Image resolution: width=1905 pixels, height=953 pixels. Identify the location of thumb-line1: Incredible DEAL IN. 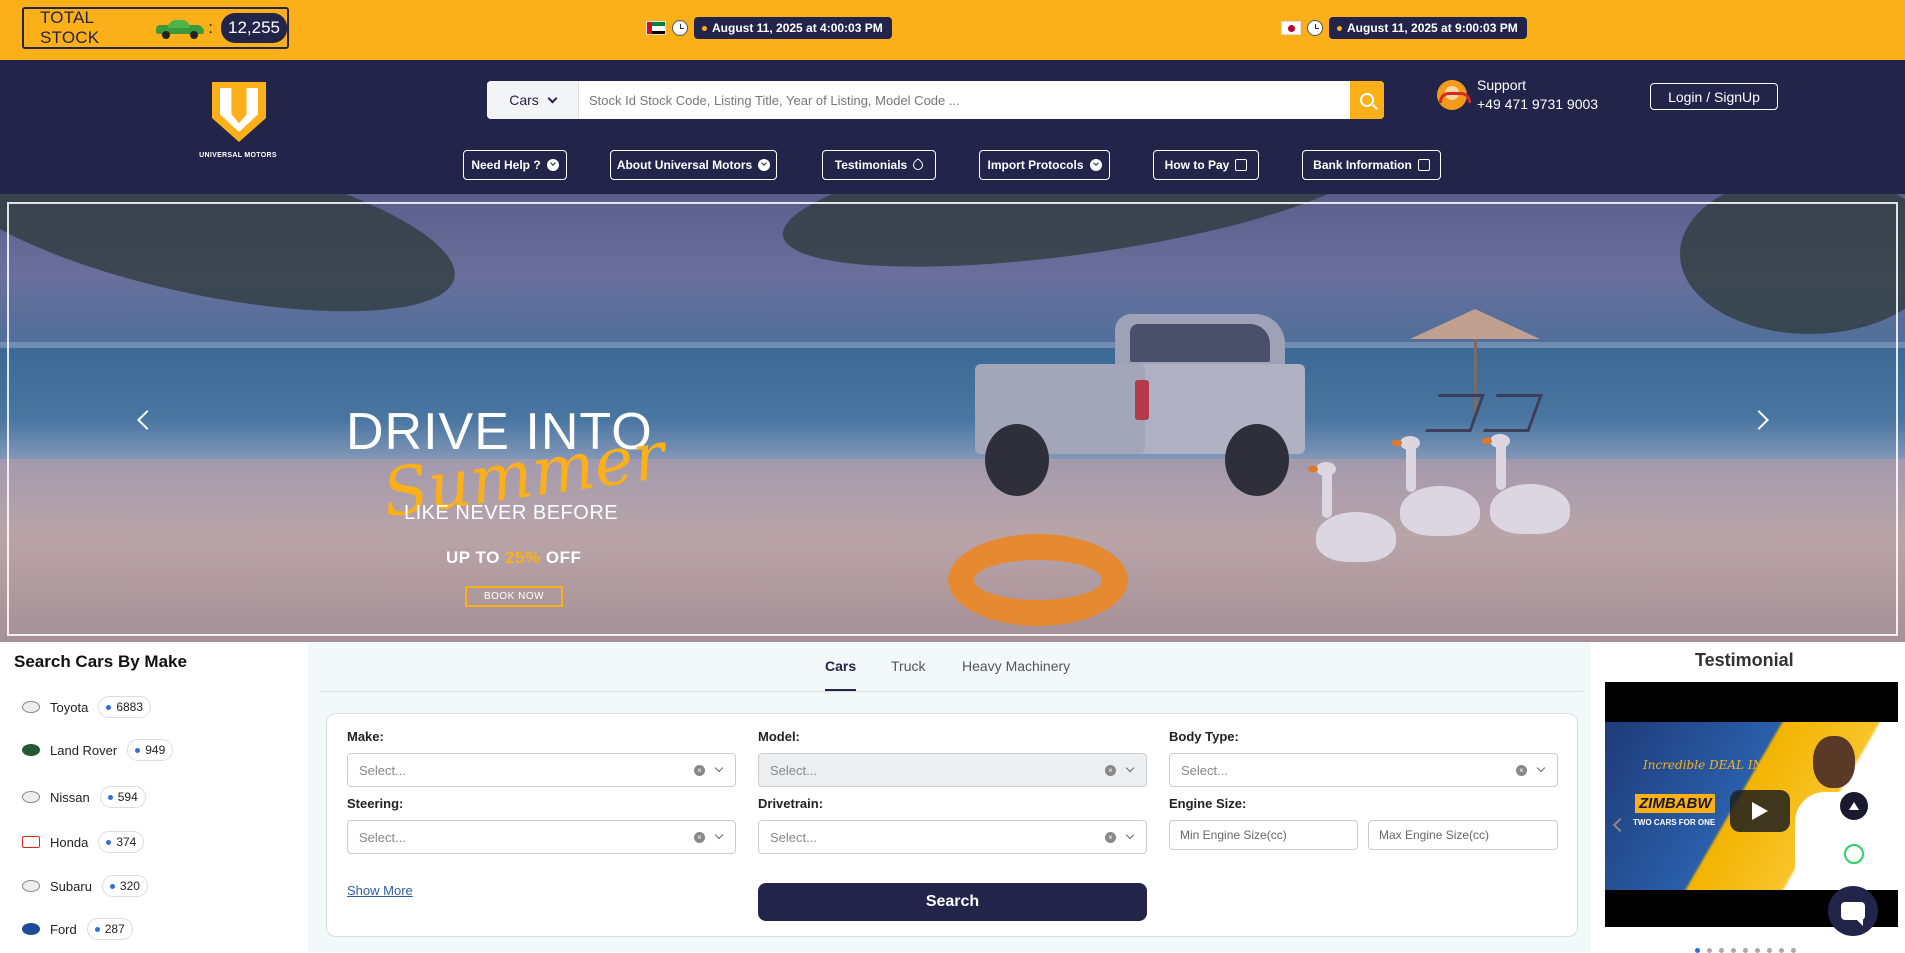
(1703, 765).